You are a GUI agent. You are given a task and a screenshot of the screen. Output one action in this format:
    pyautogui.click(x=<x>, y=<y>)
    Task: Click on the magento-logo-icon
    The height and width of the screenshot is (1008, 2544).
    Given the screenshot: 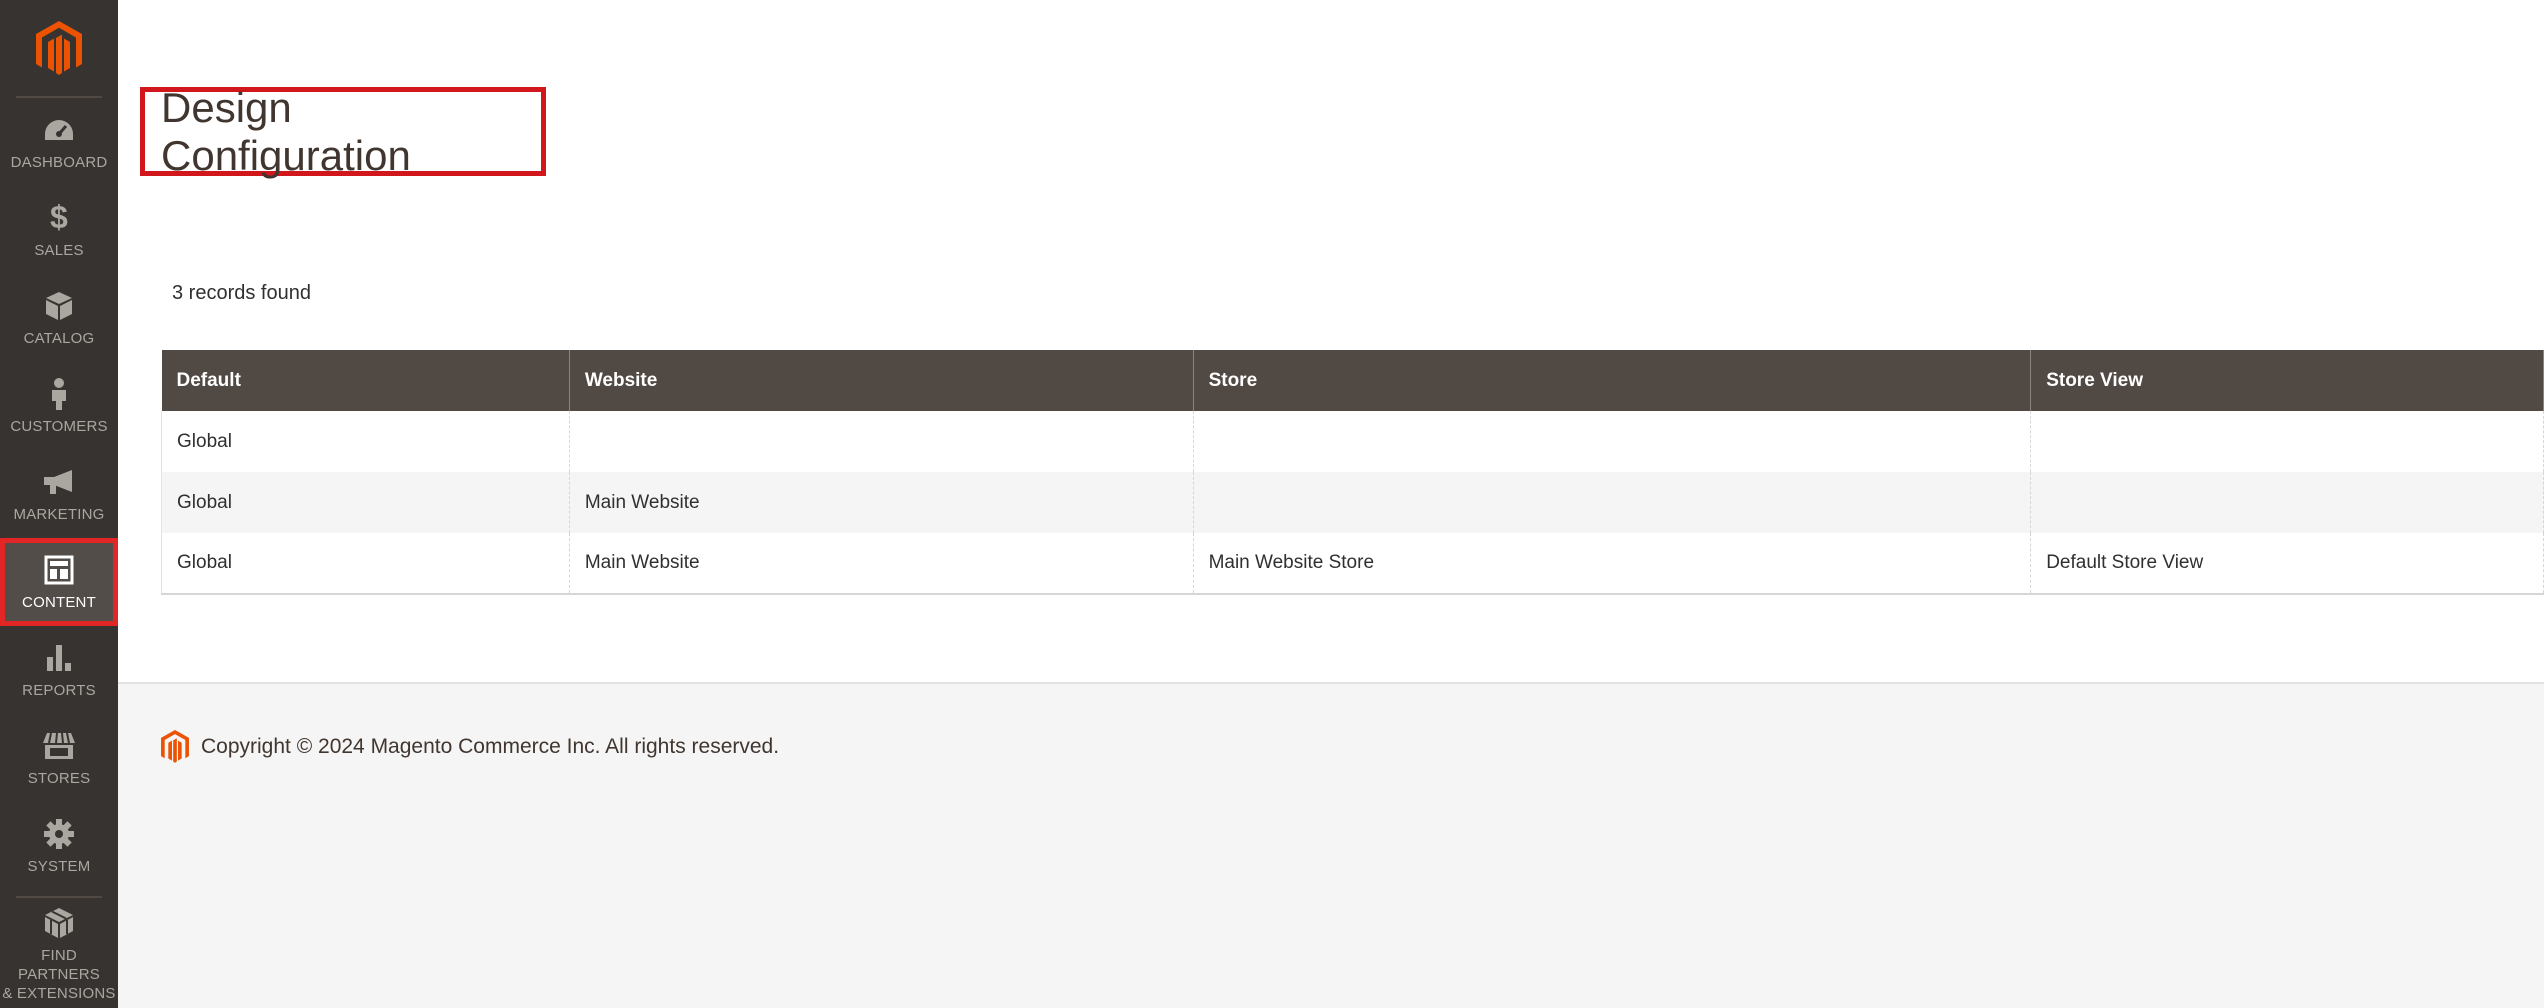 What is the action you would take?
    pyautogui.click(x=59, y=48)
    